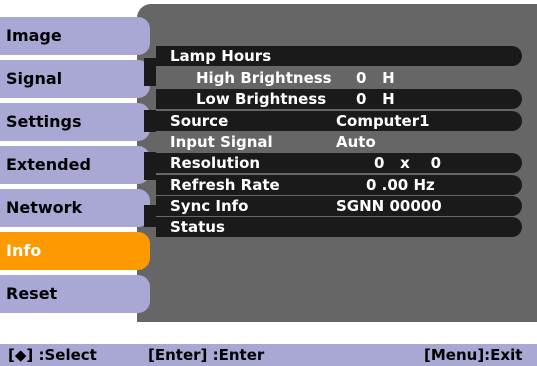 The width and height of the screenshot is (537, 366). Describe the element at coordinates (225, 185) in the screenshot. I see `refresh-rate-label: Refresh Rate` at that location.